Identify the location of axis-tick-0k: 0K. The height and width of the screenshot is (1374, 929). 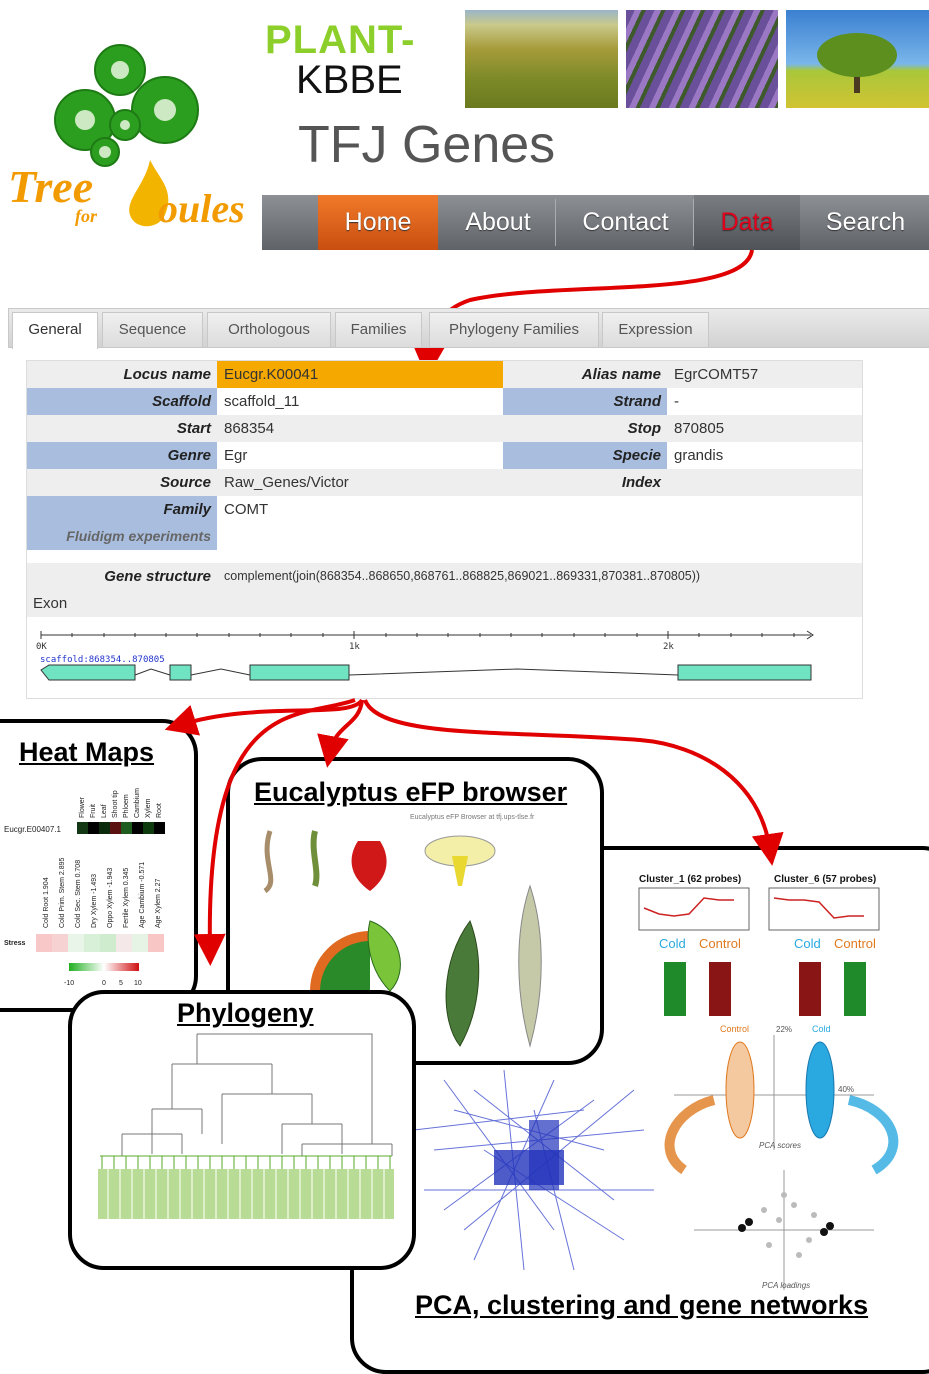
(41, 647).